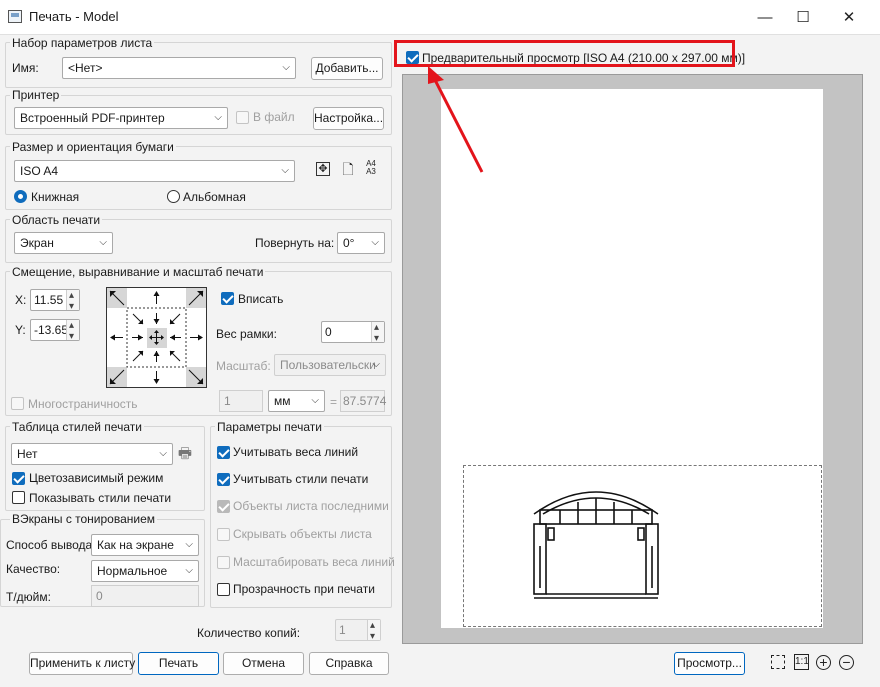 The width and height of the screenshot is (880, 687). What do you see at coordinates (92, 454) in the screenshot?
I see `plot-style-combo: Нет ⌵` at bounding box center [92, 454].